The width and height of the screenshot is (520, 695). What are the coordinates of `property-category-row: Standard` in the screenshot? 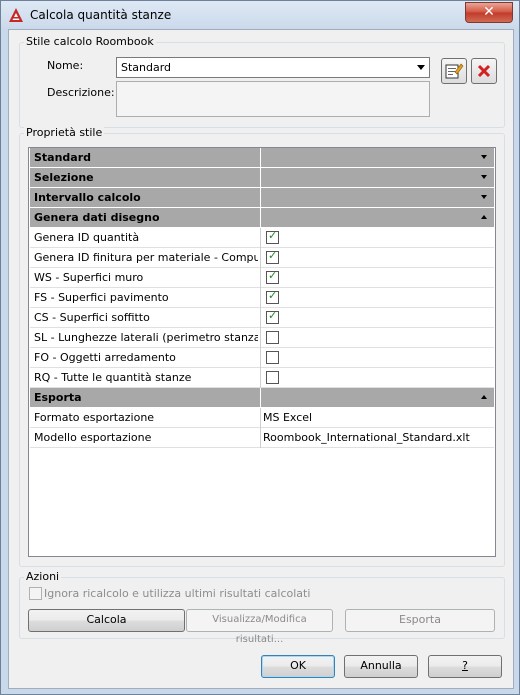 It's located at (262, 158).